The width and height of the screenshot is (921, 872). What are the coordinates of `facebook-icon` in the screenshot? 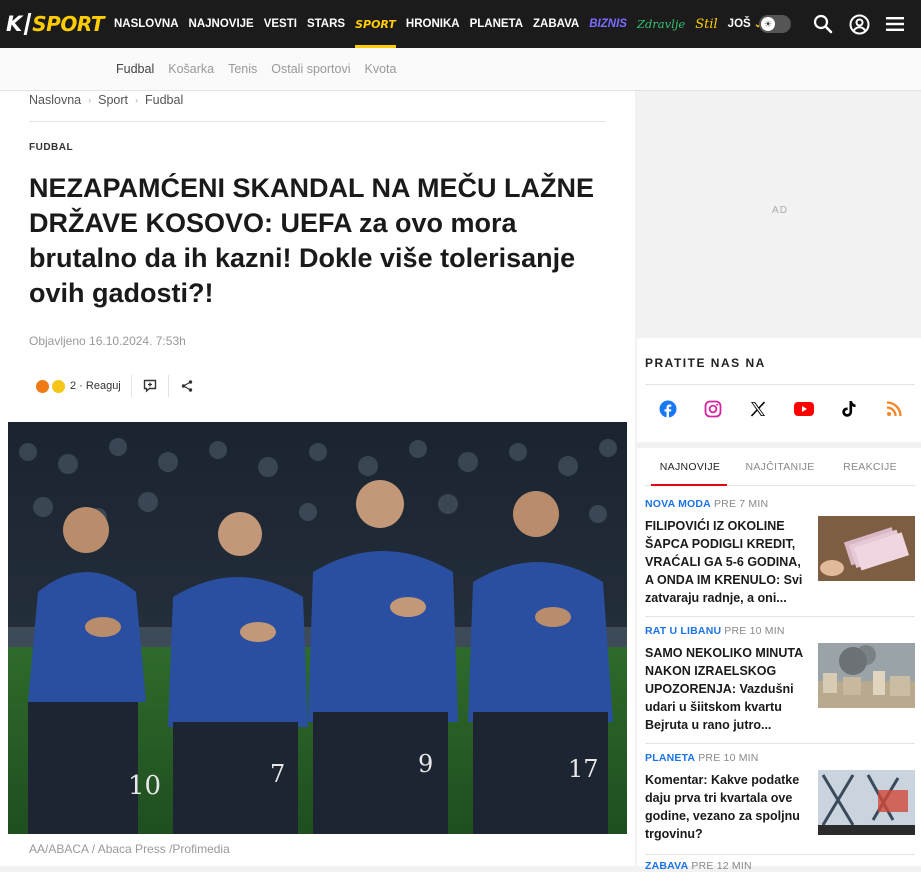 It's located at (668, 409).